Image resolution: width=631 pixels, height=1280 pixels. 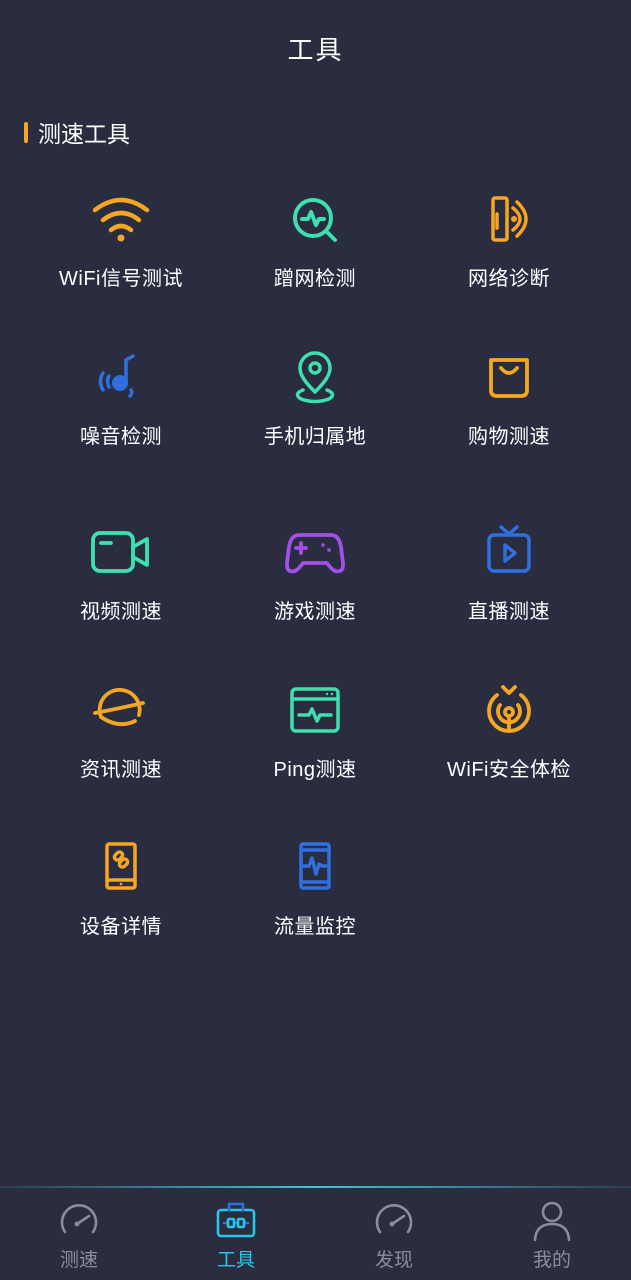 What do you see at coordinates (84, 134) in the screenshot?
I see `section-title: 测速工具` at bounding box center [84, 134].